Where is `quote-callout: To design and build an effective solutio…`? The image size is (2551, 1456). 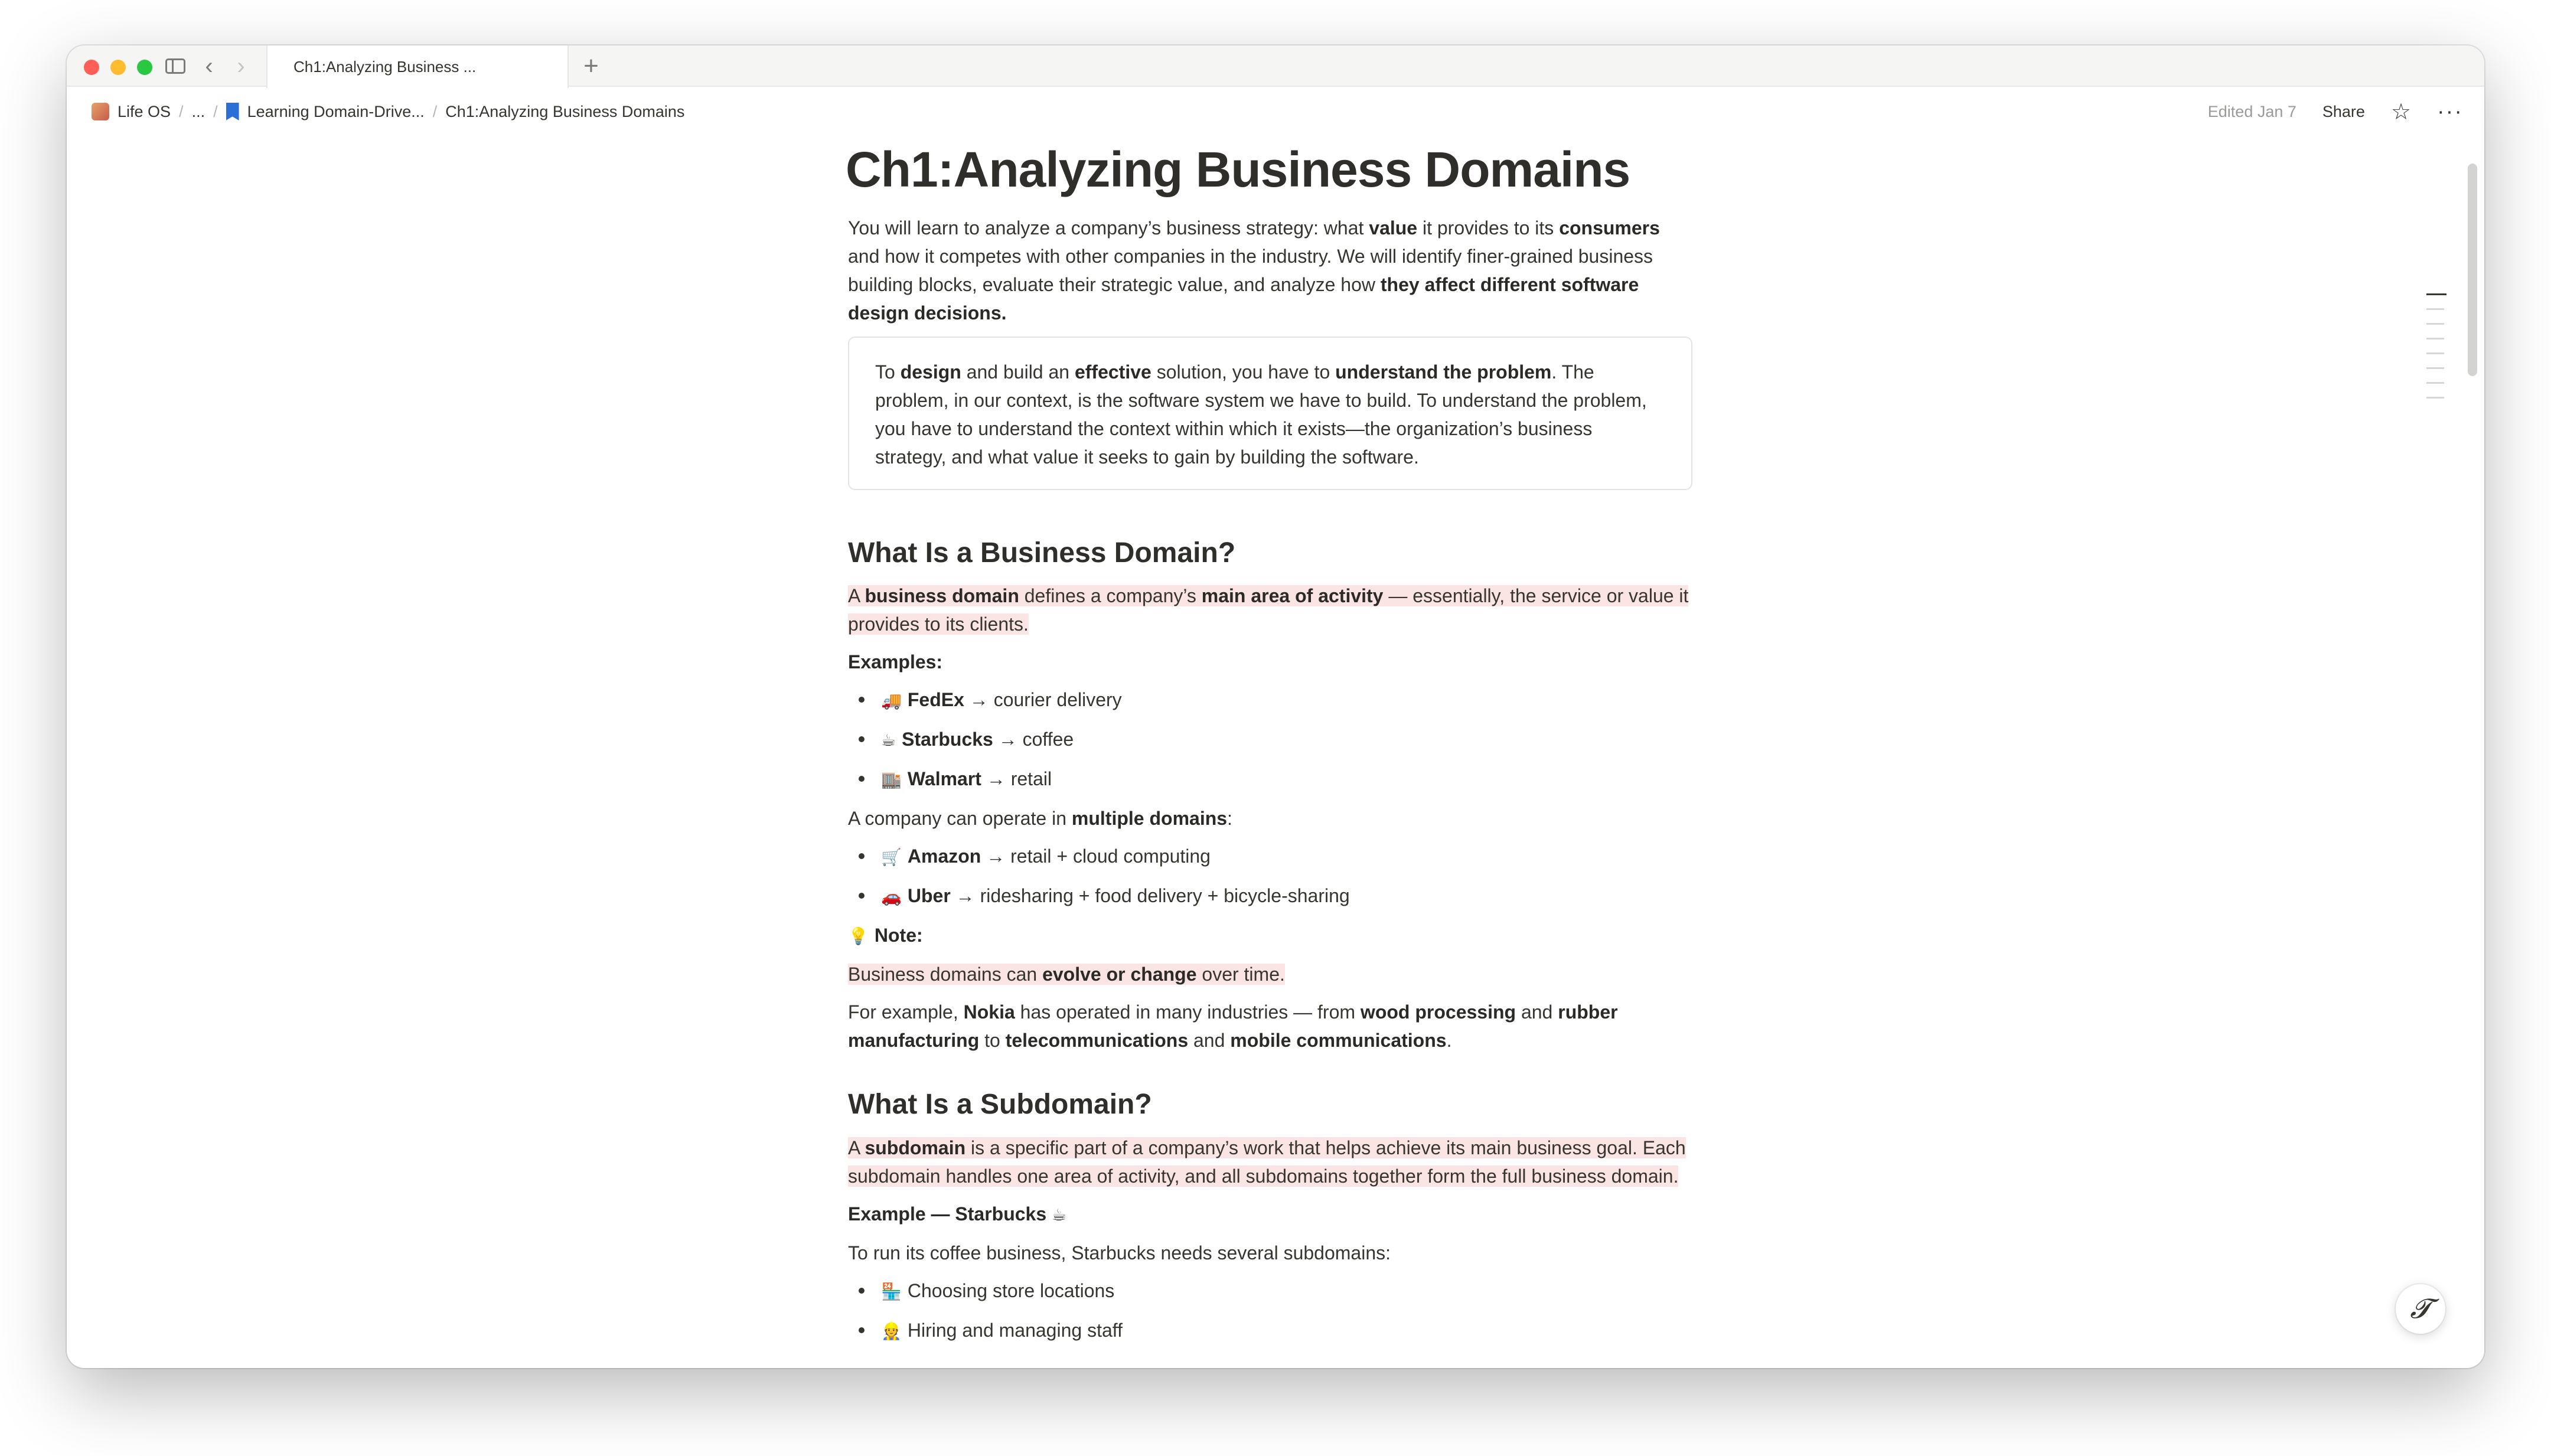 quote-callout: To design and build an effective solutio… is located at coordinates (1270, 413).